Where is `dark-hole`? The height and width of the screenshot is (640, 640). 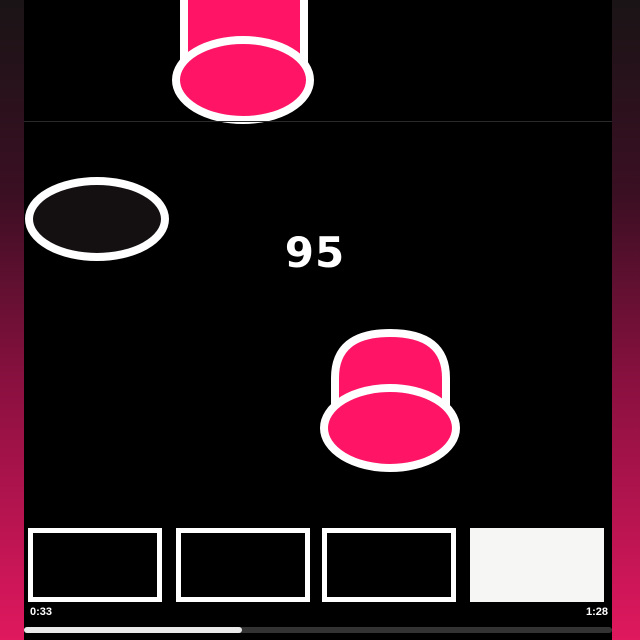
dark-hole is located at coordinates (97, 219).